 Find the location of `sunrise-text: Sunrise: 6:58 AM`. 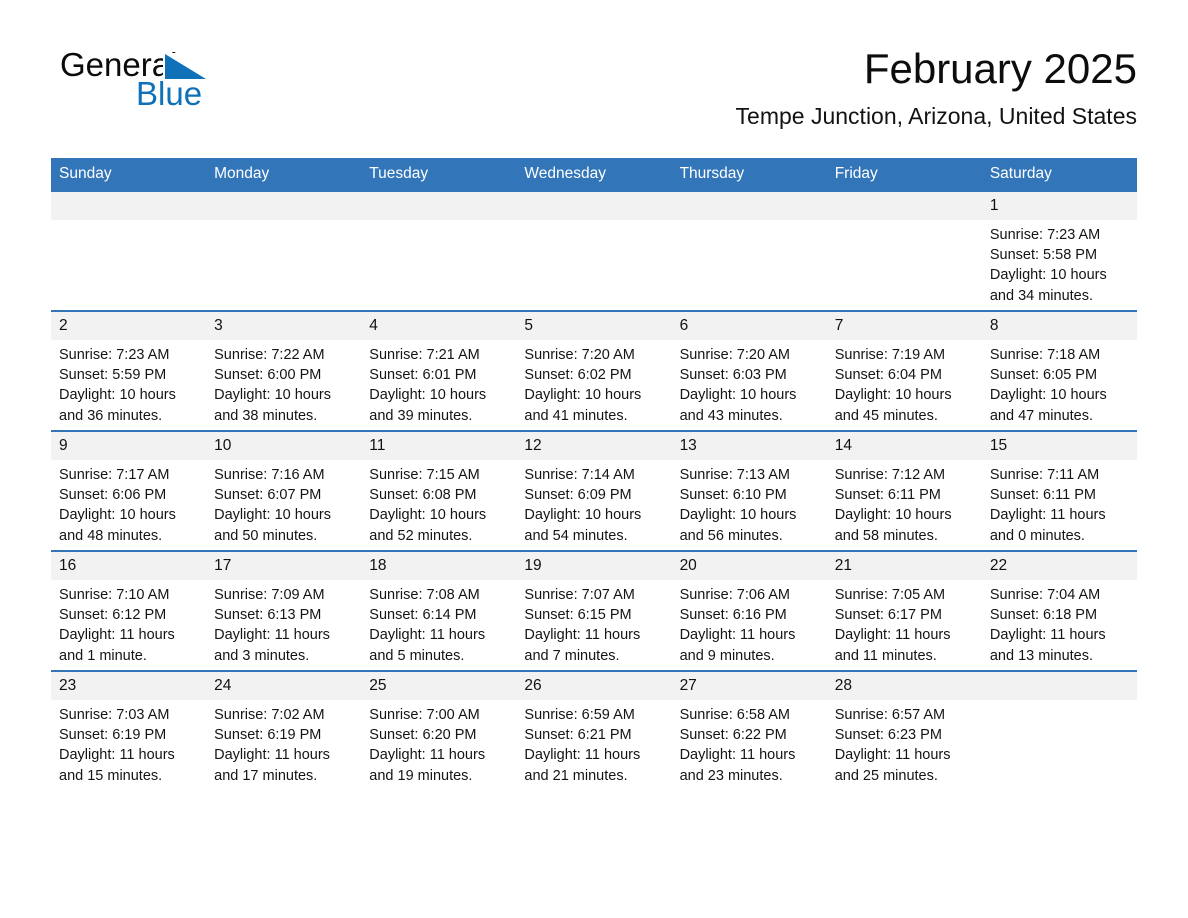

sunrise-text: Sunrise: 6:58 AM is located at coordinates (734, 715).